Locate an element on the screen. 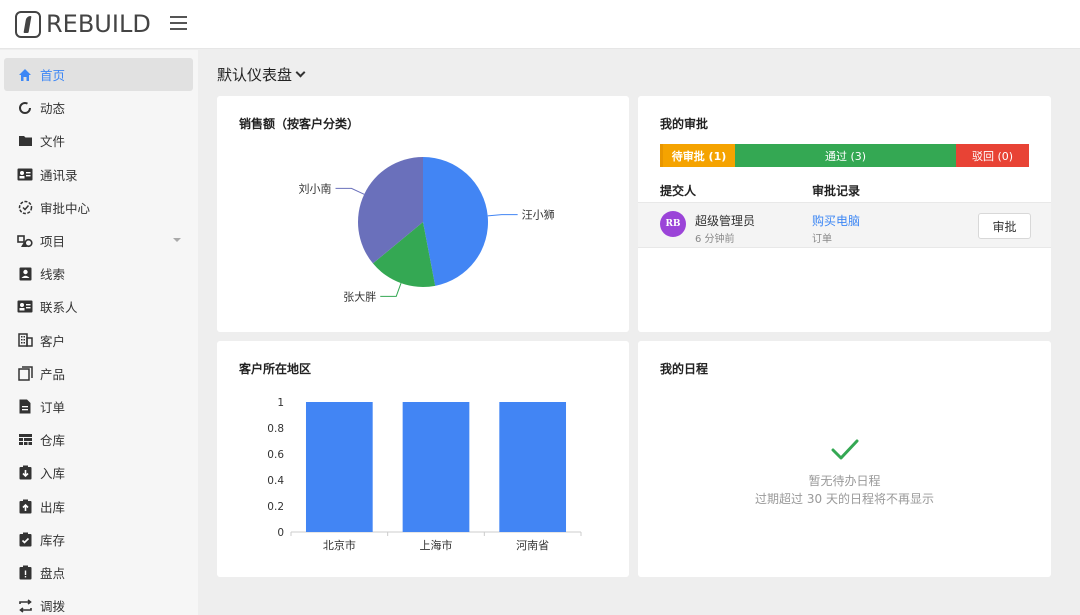 This screenshot has height=615, width=1080. approval-clock-icon is located at coordinates (25, 207).